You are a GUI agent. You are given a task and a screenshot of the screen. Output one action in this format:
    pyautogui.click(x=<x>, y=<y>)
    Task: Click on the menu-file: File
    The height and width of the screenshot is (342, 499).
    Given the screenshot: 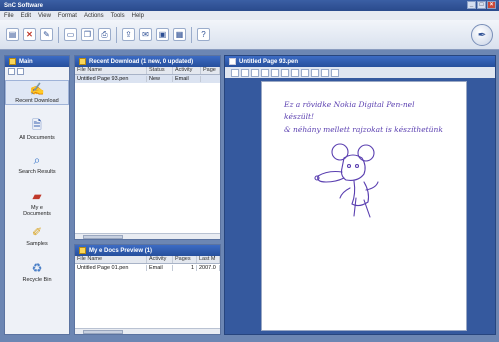 What is the action you would take?
    pyautogui.click(x=9, y=16)
    